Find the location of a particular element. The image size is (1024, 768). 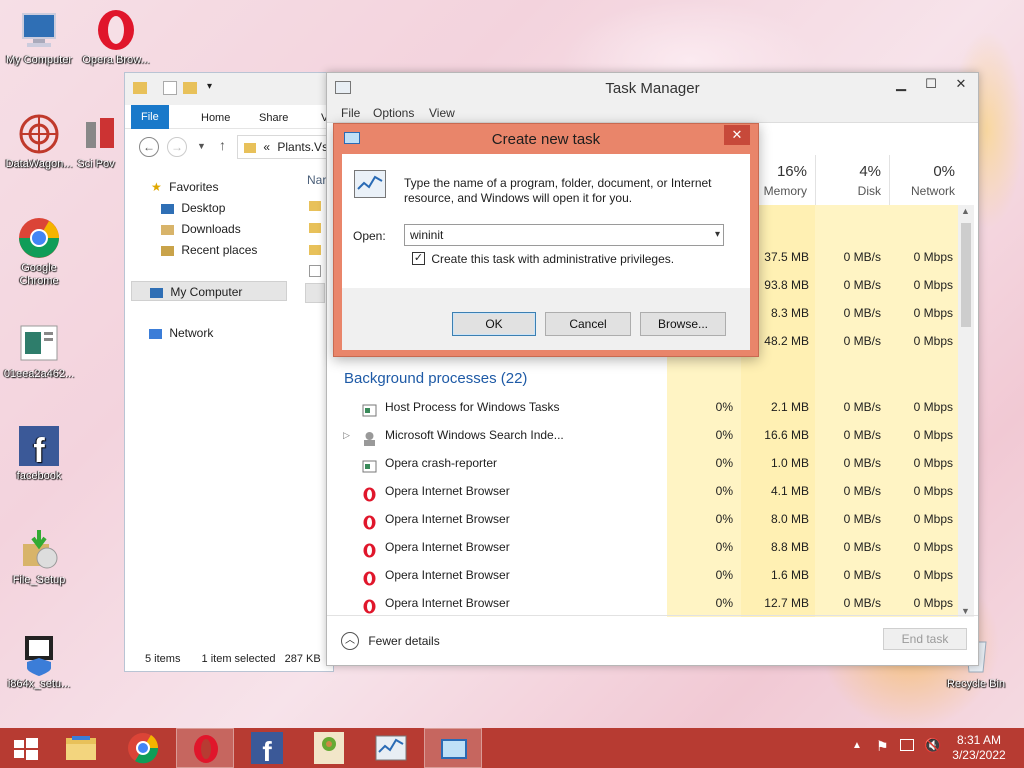

network-status-icon is located at coordinates (907, 745).